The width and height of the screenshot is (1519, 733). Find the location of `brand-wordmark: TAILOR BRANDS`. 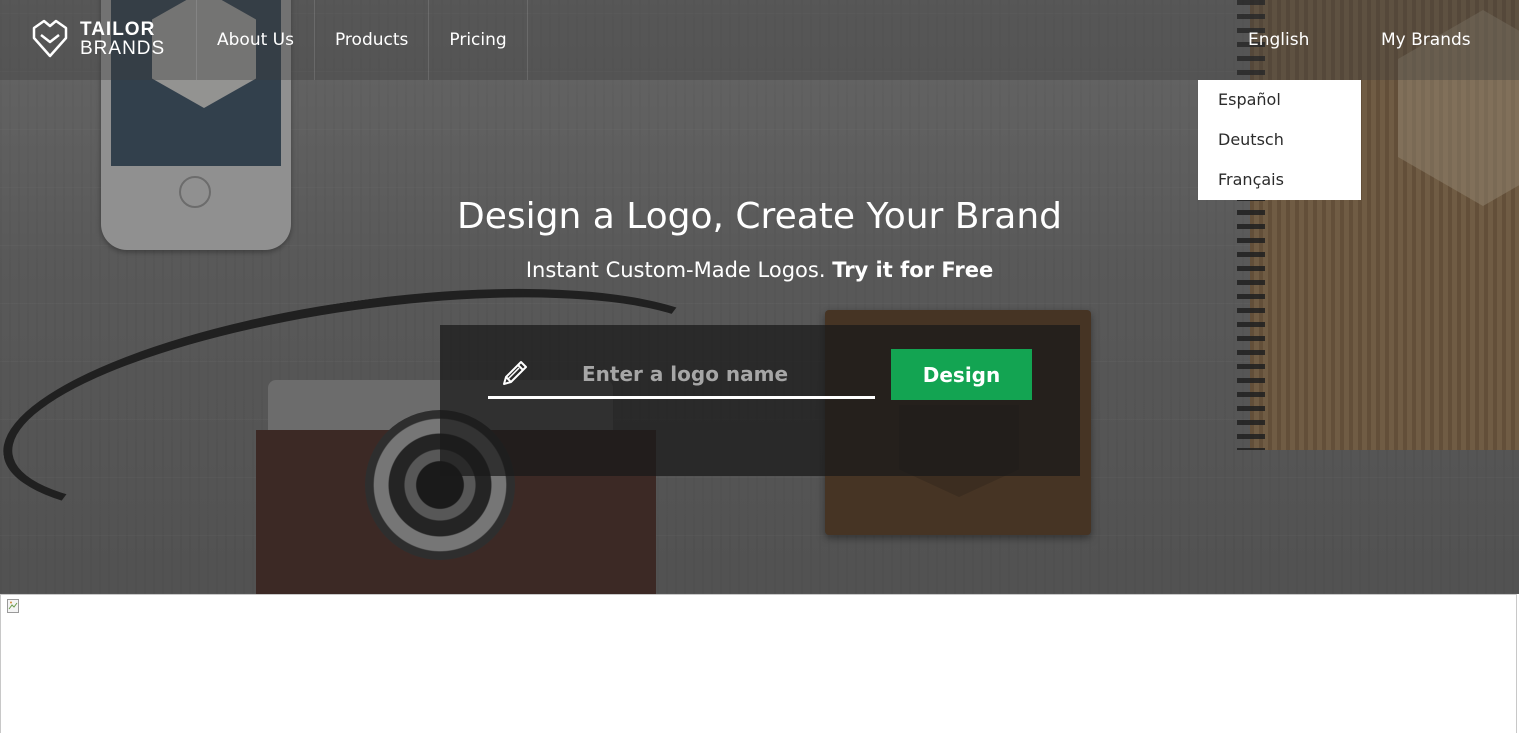

brand-wordmark: TAILOR BRANDS is located at coordinates (122, 39).